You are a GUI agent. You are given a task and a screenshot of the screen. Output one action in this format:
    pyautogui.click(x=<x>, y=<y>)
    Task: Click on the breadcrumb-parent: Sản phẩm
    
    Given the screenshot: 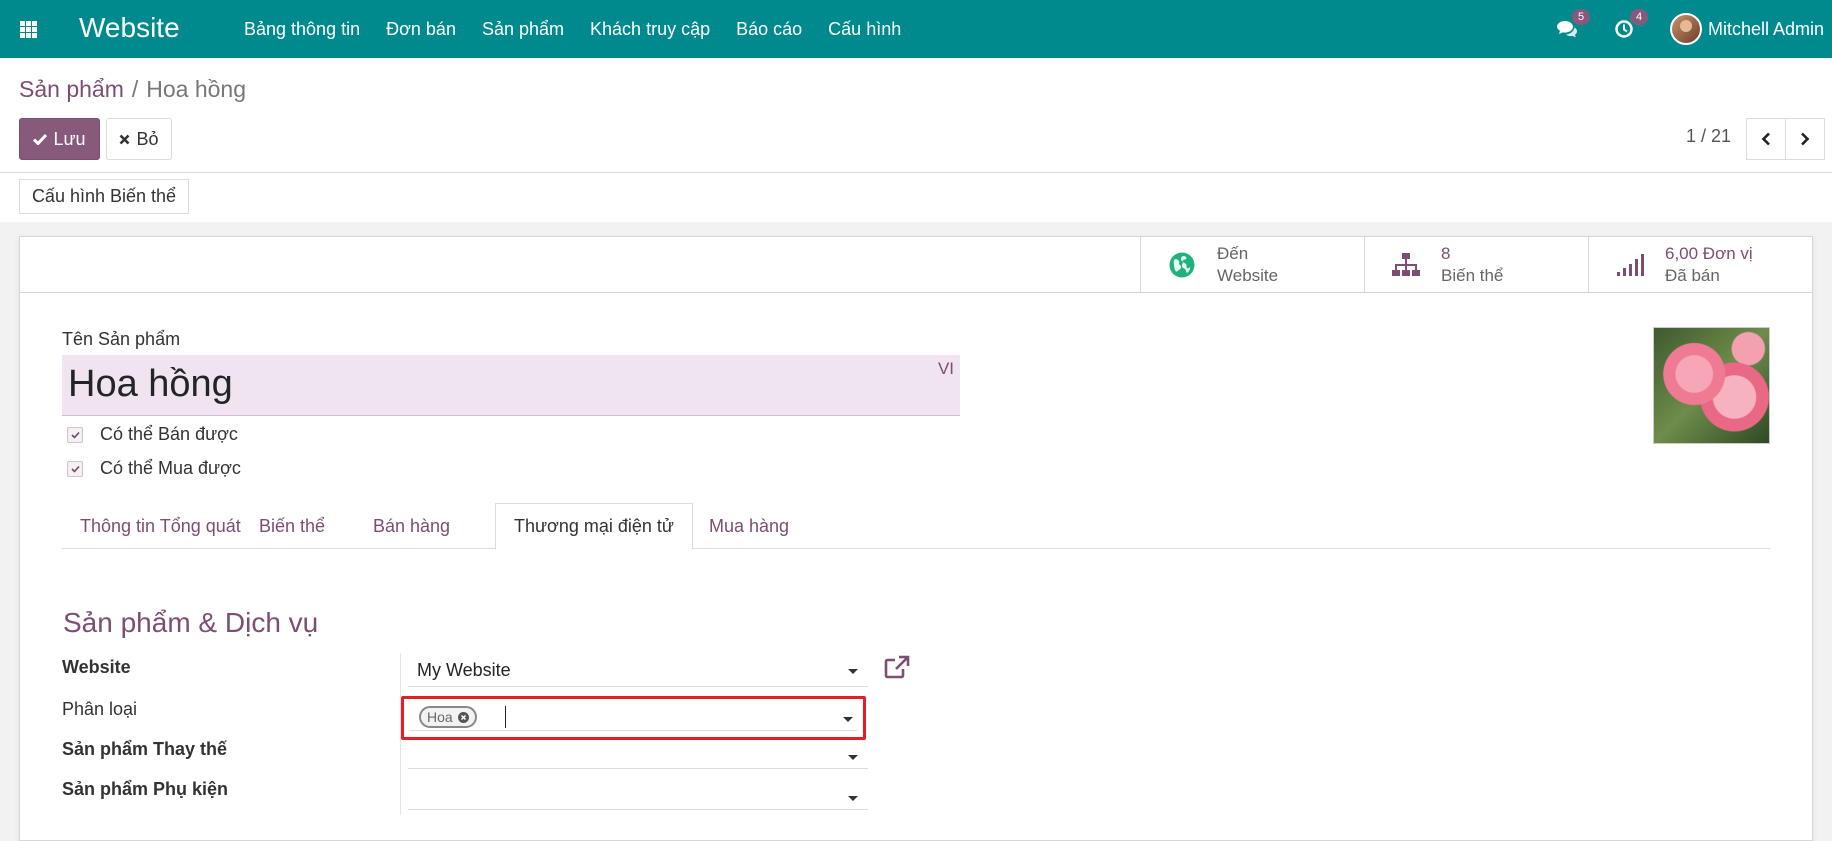 What is the action you would take?
    pyautogui.click(x=71, y=89)
    